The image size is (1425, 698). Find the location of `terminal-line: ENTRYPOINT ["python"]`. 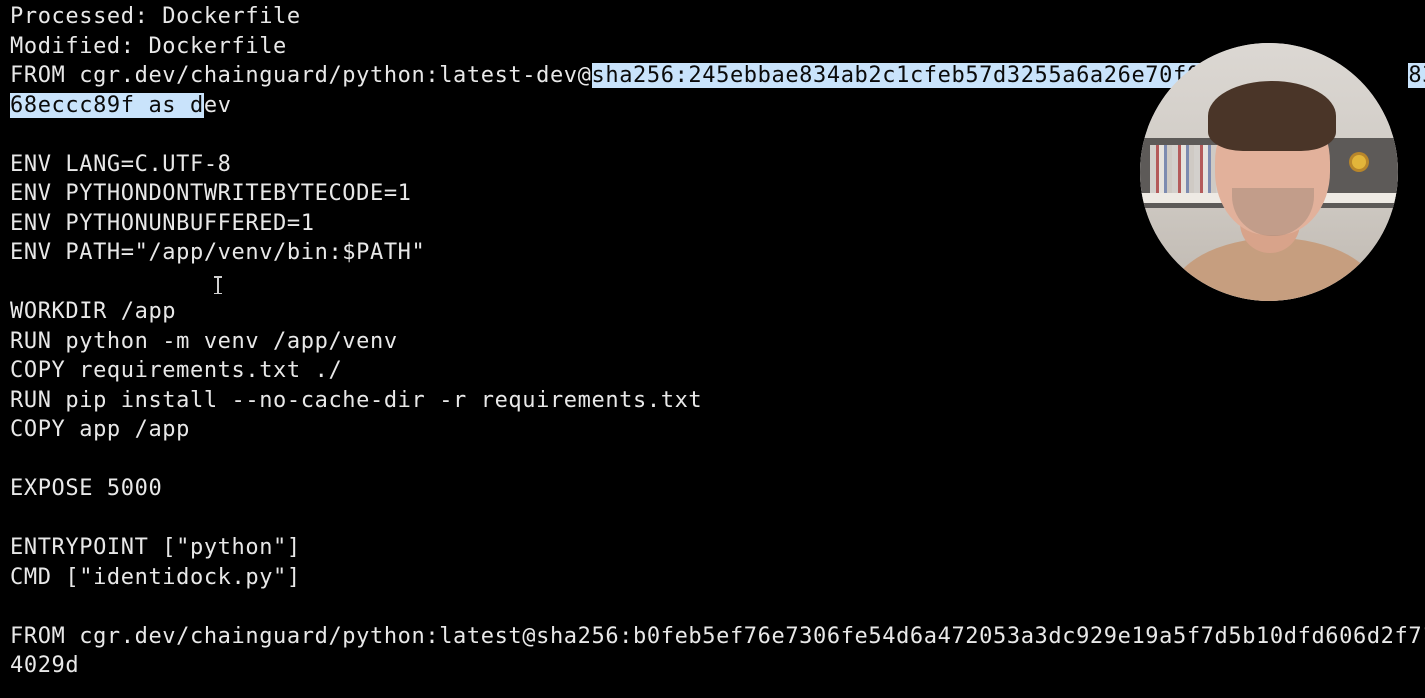

terminal-line: ENTRYPOINT ["python"] is located at coordinates (155, 547).